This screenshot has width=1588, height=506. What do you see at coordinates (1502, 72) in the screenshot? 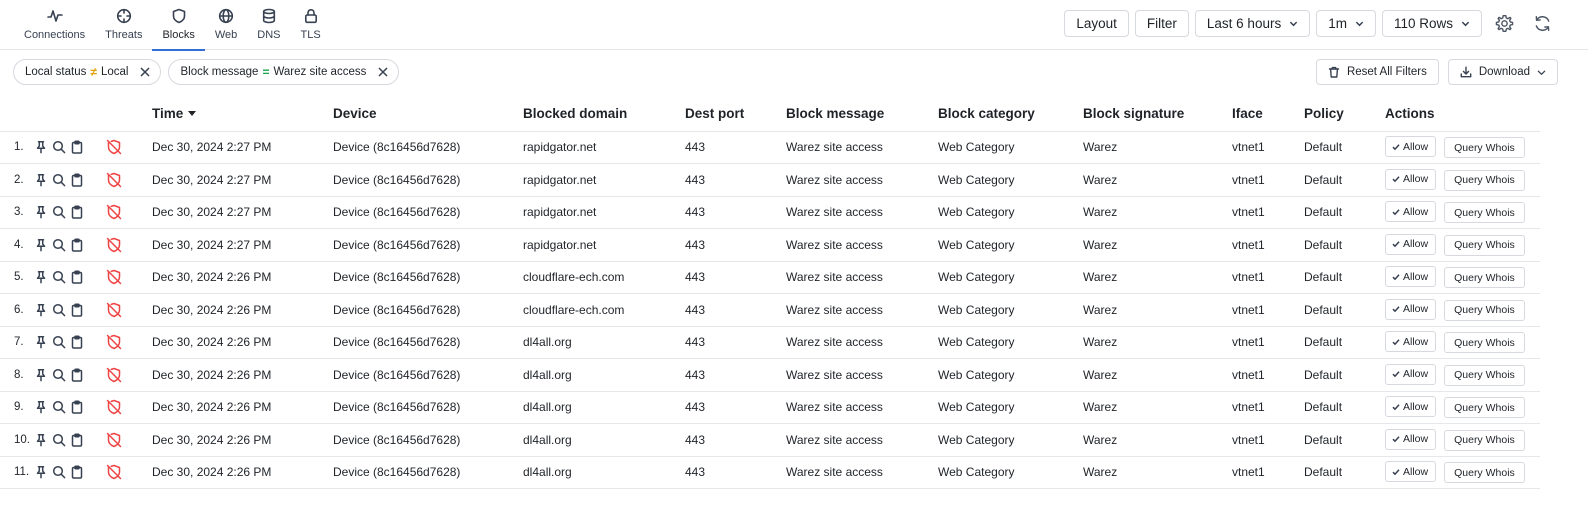
I see `download-button: Download` at bounding box center [1502, 72].